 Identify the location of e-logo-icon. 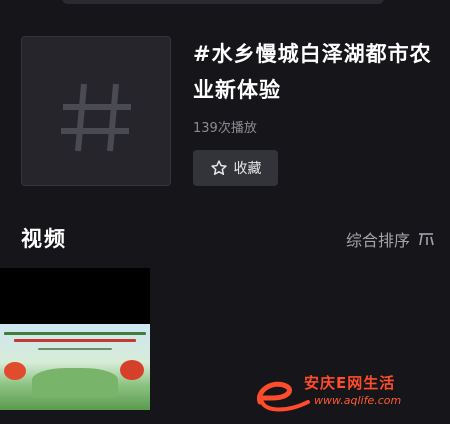
(283, 396).